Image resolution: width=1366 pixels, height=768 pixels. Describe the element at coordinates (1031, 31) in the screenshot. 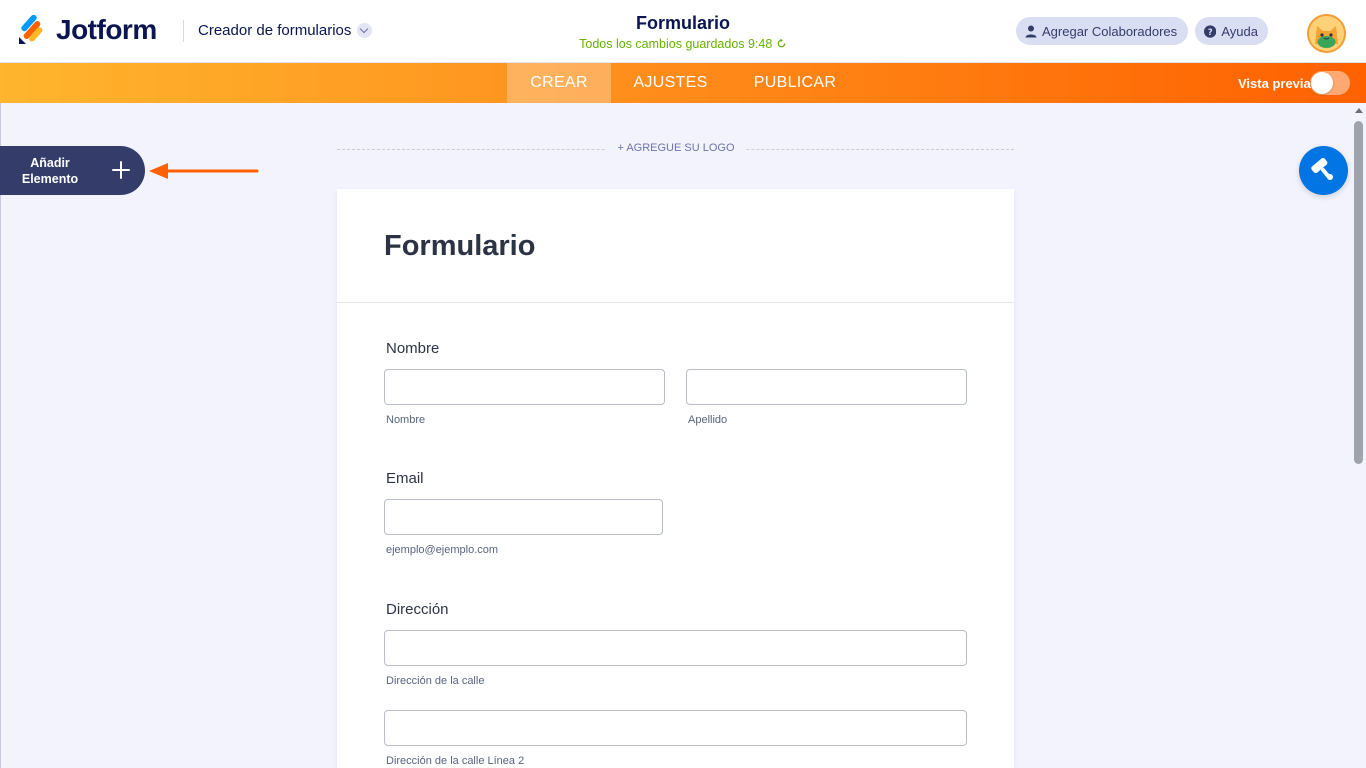

I see `user-icon` at that location.